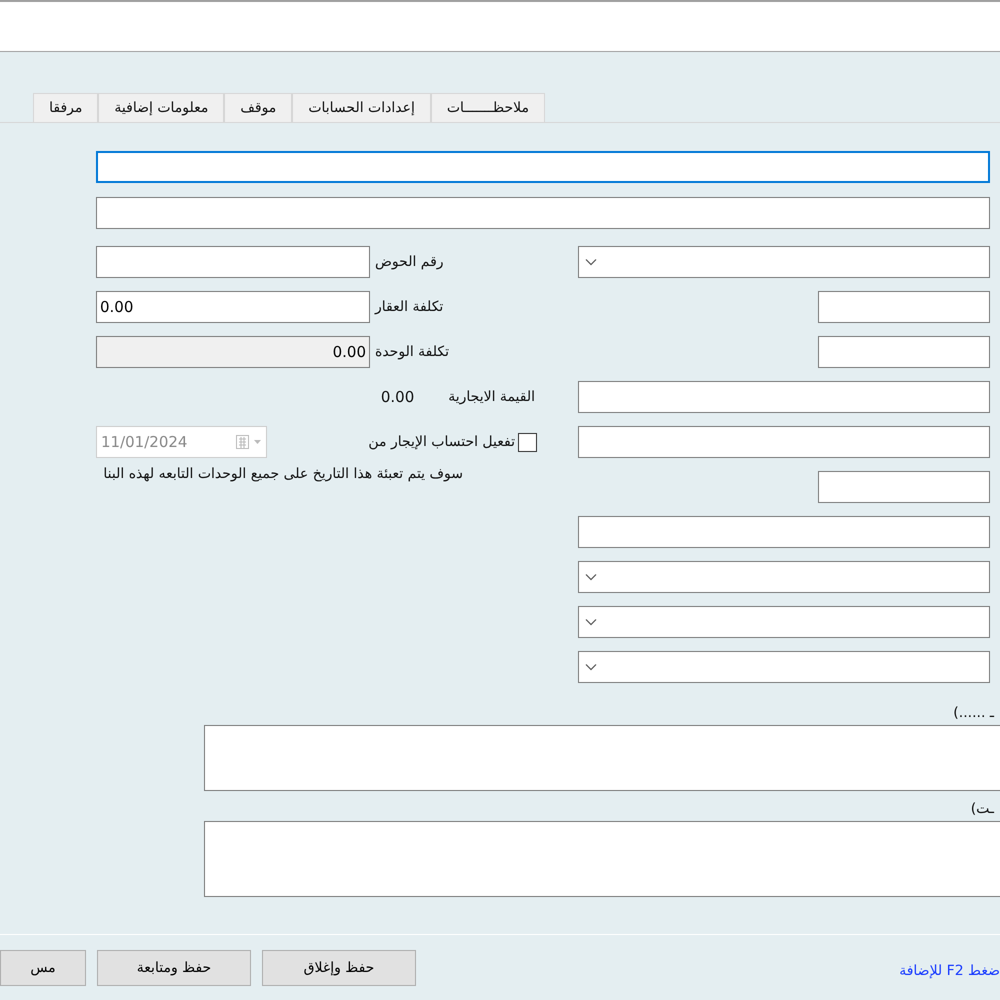 The width and height of the screenshot is (1000, 1000). I want to click on action-button: مس, so click(43, 968).